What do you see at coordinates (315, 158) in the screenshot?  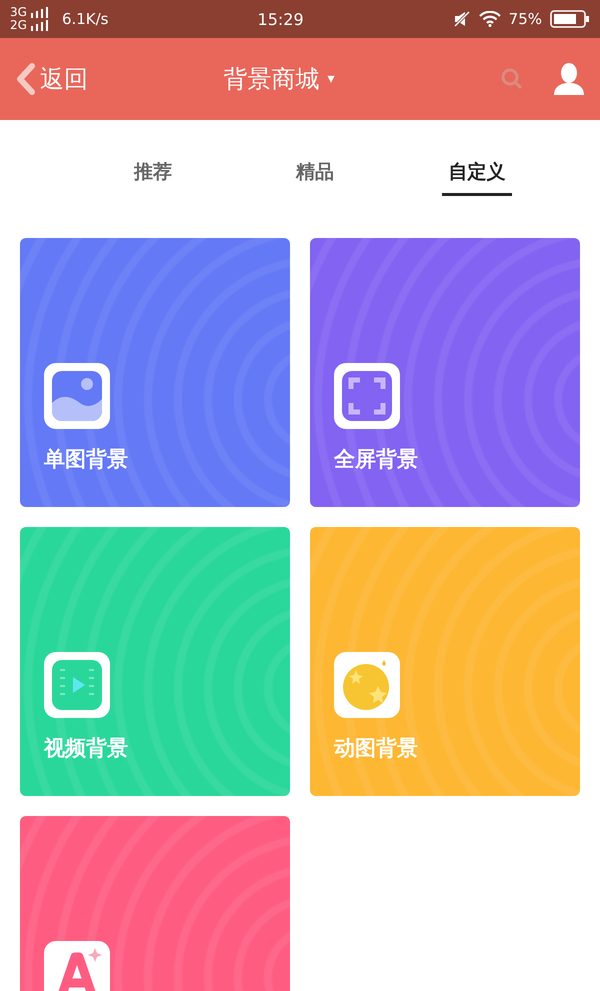 I see `tab: 精品` at bounding box center [315, 158].